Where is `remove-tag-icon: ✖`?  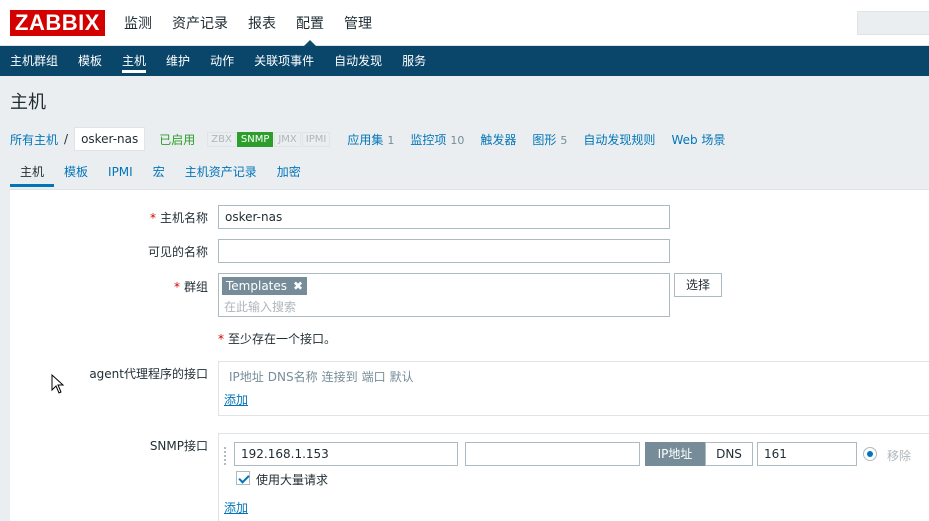 remove-tag-icon: ✖ is located at coordinates (298, 286).